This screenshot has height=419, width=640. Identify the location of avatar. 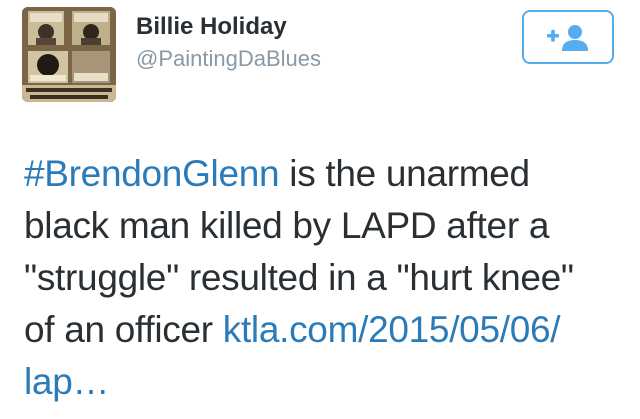
(69, 54).